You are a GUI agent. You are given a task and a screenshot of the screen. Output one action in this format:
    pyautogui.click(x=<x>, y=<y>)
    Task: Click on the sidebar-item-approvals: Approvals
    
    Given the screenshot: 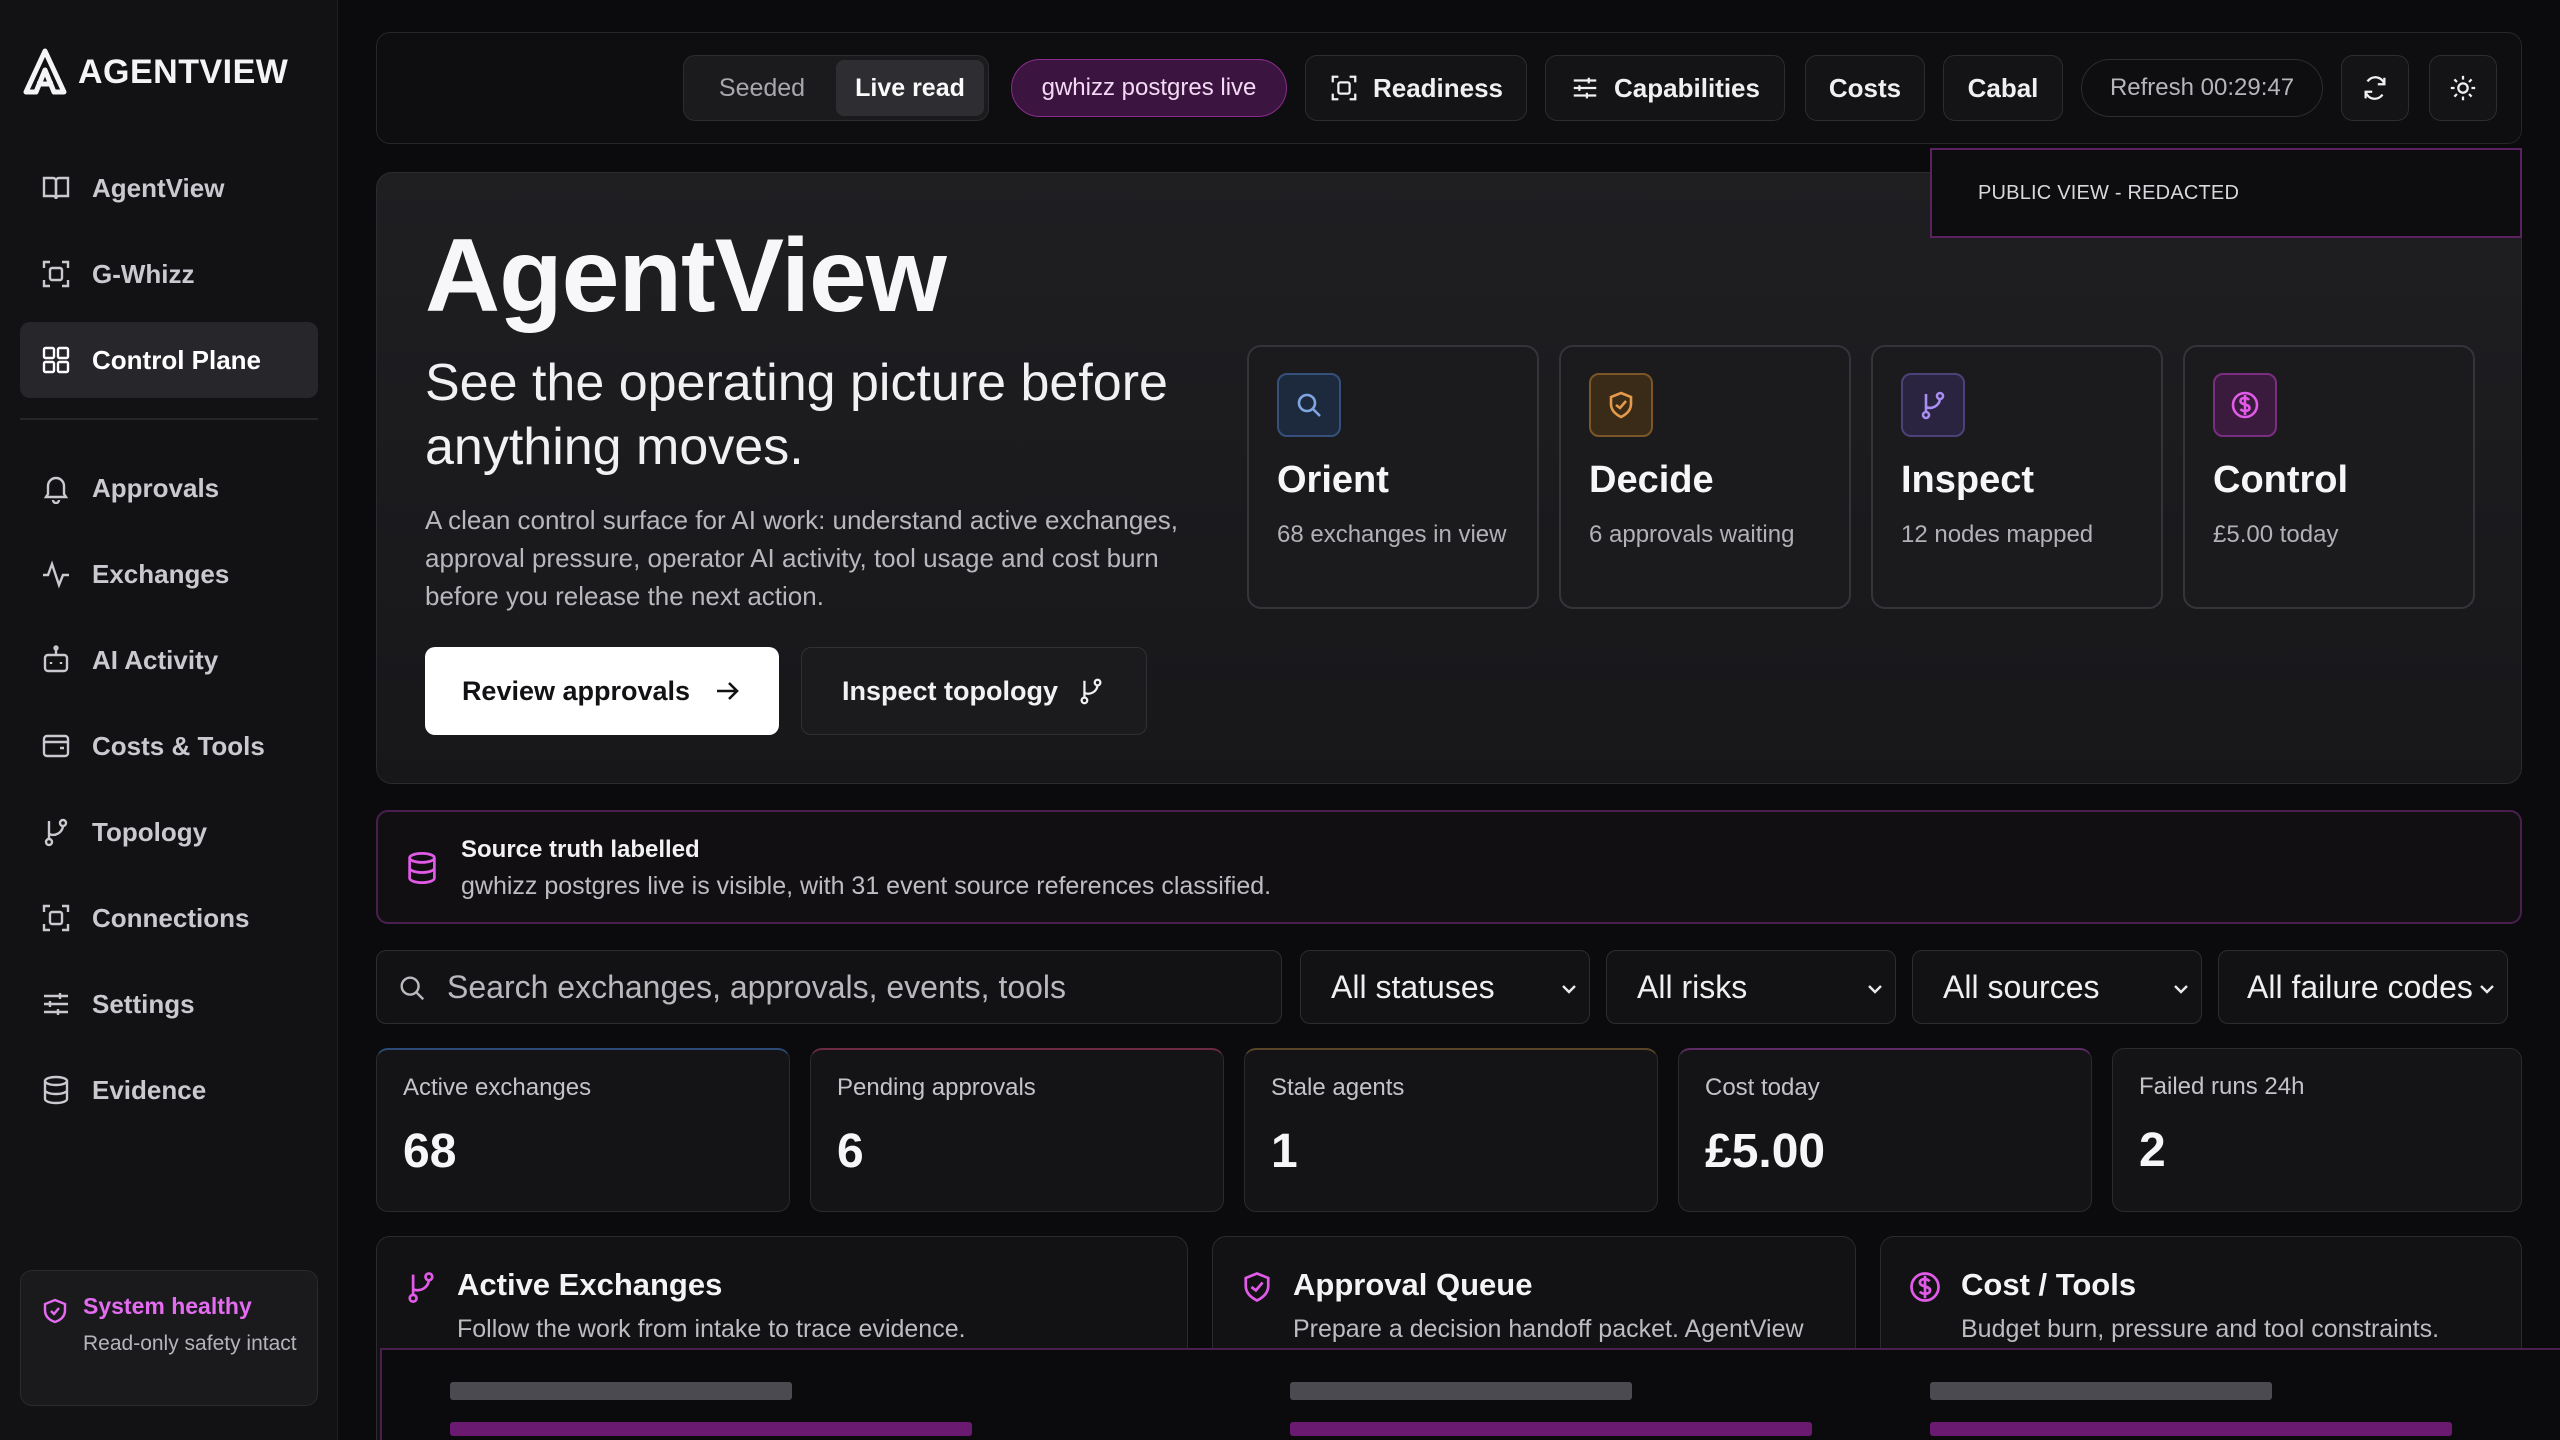 What is the action you would take?
    pyautogui.click(x=169, y=488)
    